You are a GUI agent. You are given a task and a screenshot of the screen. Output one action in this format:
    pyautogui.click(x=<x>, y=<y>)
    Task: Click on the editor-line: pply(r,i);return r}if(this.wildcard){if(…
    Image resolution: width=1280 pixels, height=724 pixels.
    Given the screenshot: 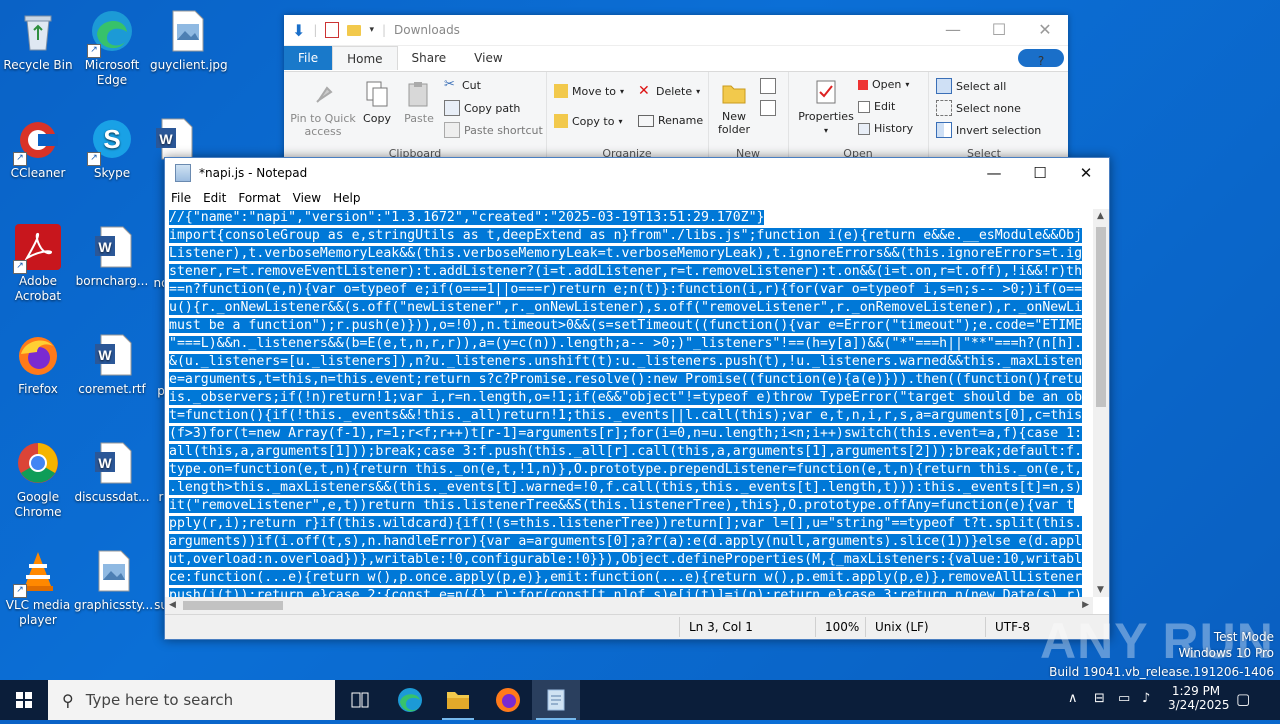 What is the action you would take?
    pyautogui.click(x=630, y=524)
    